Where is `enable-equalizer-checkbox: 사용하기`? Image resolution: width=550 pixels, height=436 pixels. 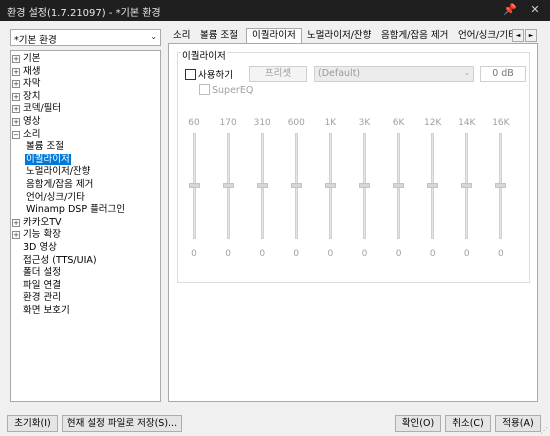 enable-equalizer-checkbox: 사용하기 is located at coordinates (209, 74).